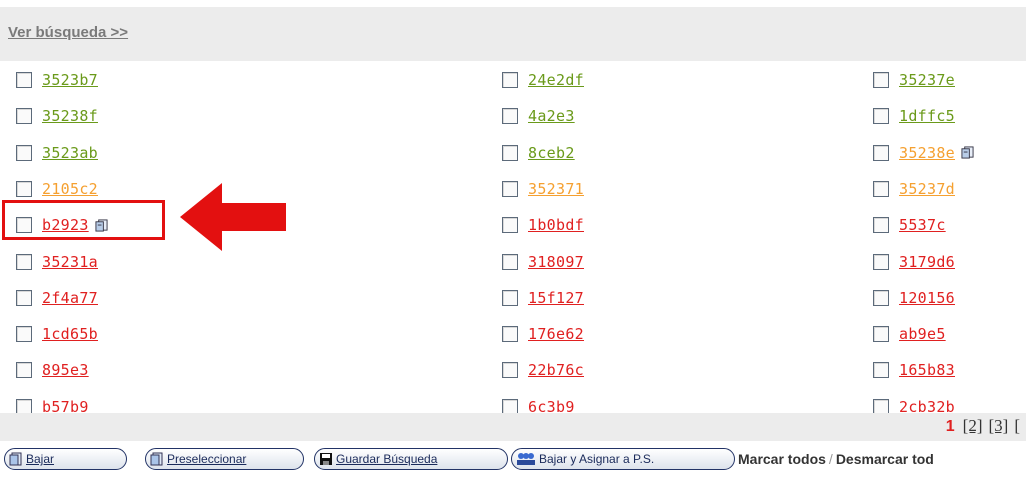  I want to click on result-code-link: 35238e, so click(927, 153).